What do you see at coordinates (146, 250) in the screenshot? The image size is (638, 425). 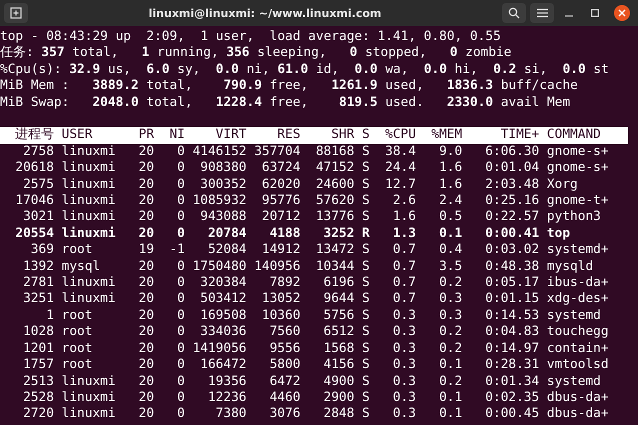 I see `table-cell-text: 19` at bounding box center [146, 250].